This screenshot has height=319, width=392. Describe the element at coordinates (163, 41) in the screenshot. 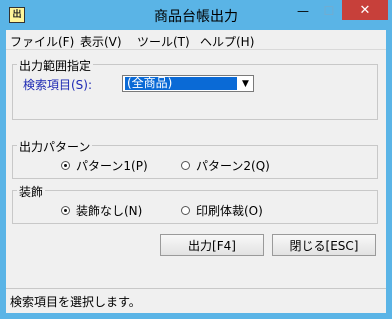

I see `menu-tools: ツール(T)` at that location.